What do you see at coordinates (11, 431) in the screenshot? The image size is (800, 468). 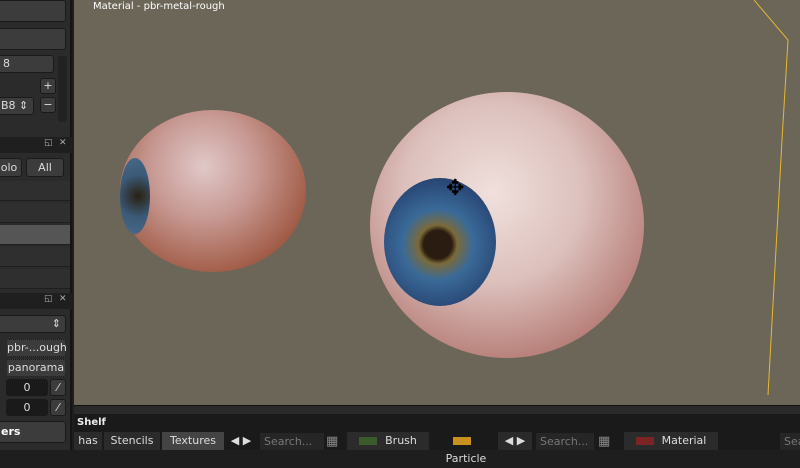 I see `section-label: ers` at bounding box center [11, 431].